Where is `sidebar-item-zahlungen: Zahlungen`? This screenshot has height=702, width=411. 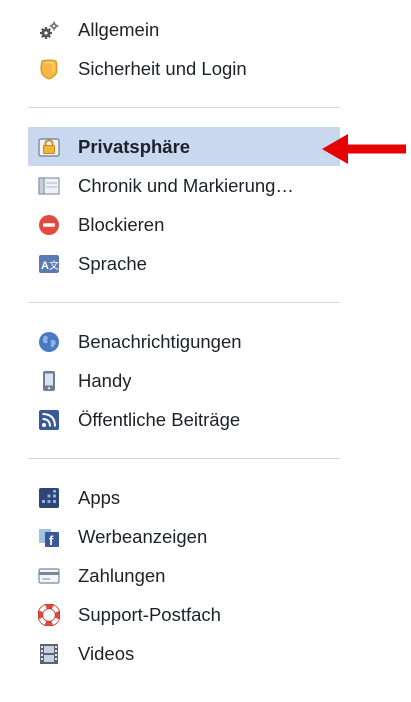 sidebar-item-zahlungen: Zahlungen is located at coordinates (184, 575).